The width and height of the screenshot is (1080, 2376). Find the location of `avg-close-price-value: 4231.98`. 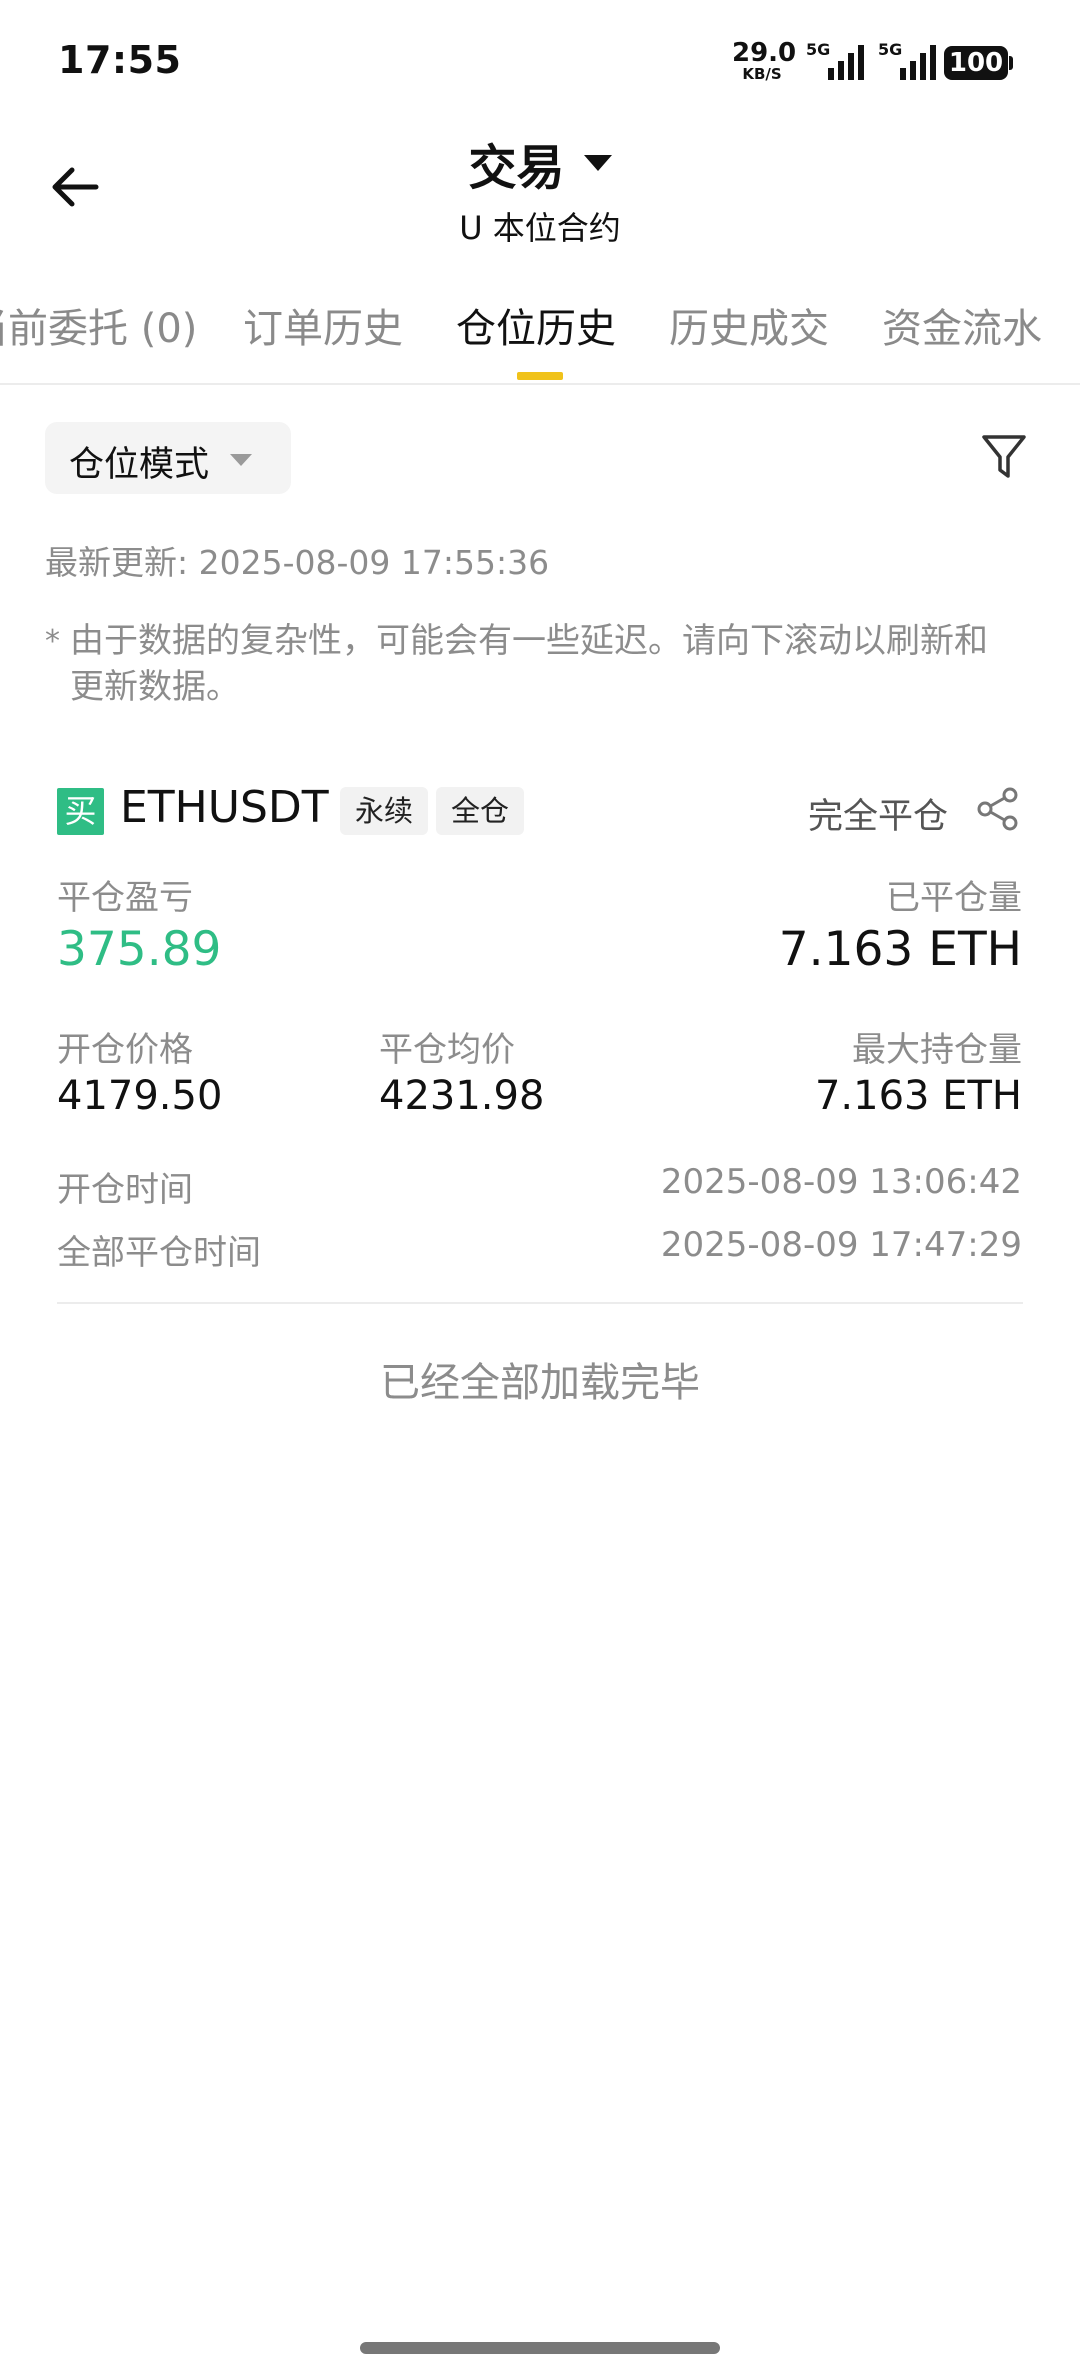

avg-close-price-value: 4231.98 is located at coordinates (462, 1096).